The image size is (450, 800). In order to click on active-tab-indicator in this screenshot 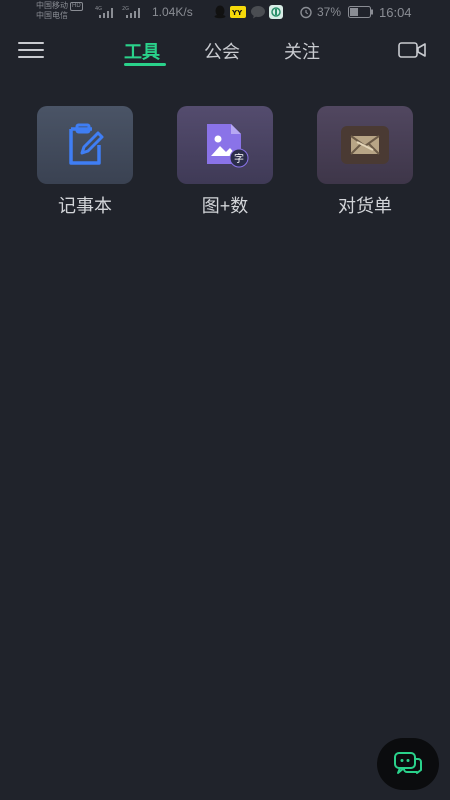, I will do `click(145, 64)`.